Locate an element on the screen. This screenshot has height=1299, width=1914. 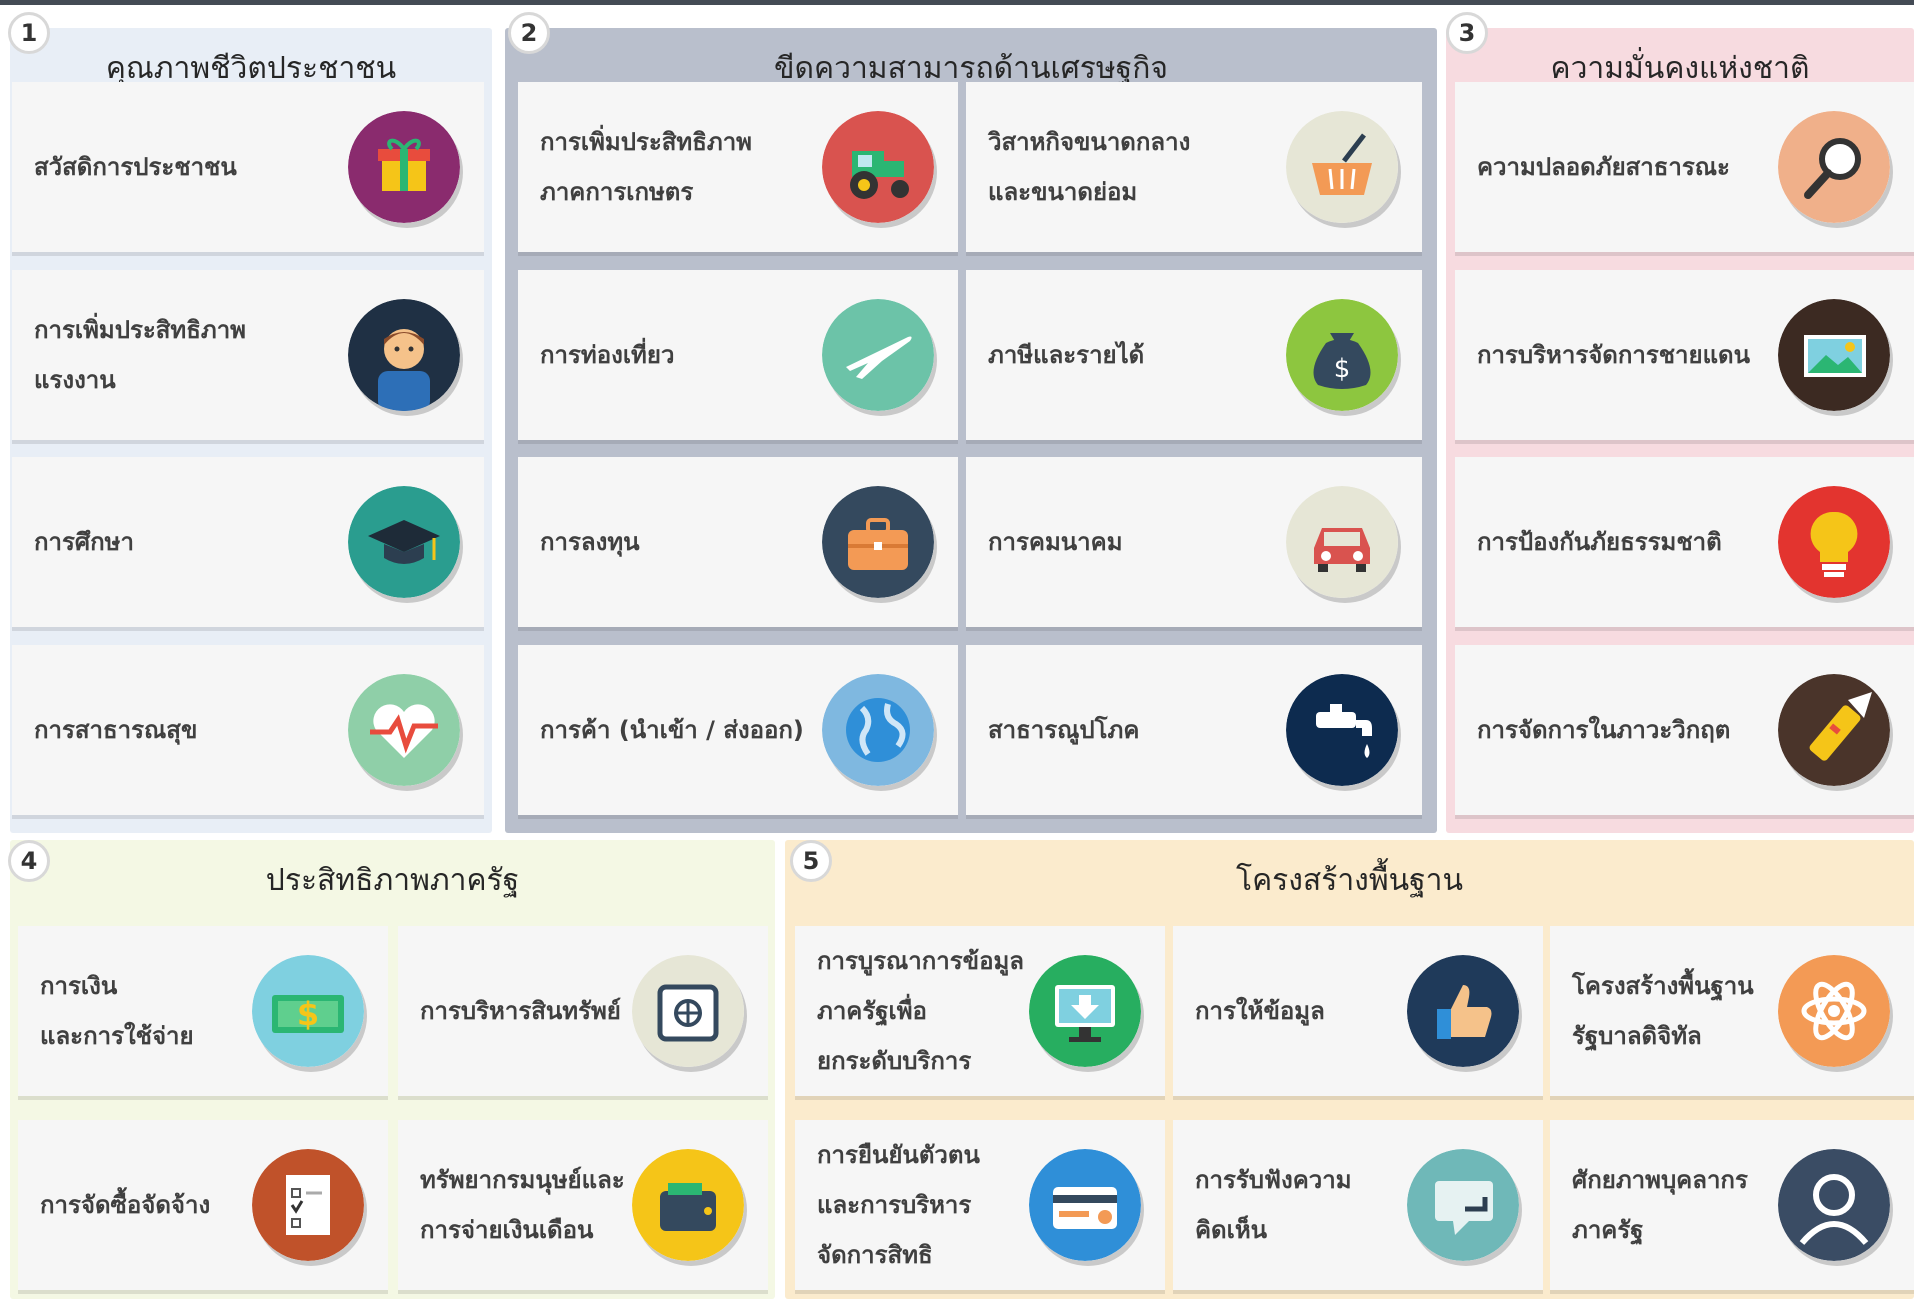
topic-card: การเงิน และการใช้จ่าย $ is located at coordinates (203, 1011).